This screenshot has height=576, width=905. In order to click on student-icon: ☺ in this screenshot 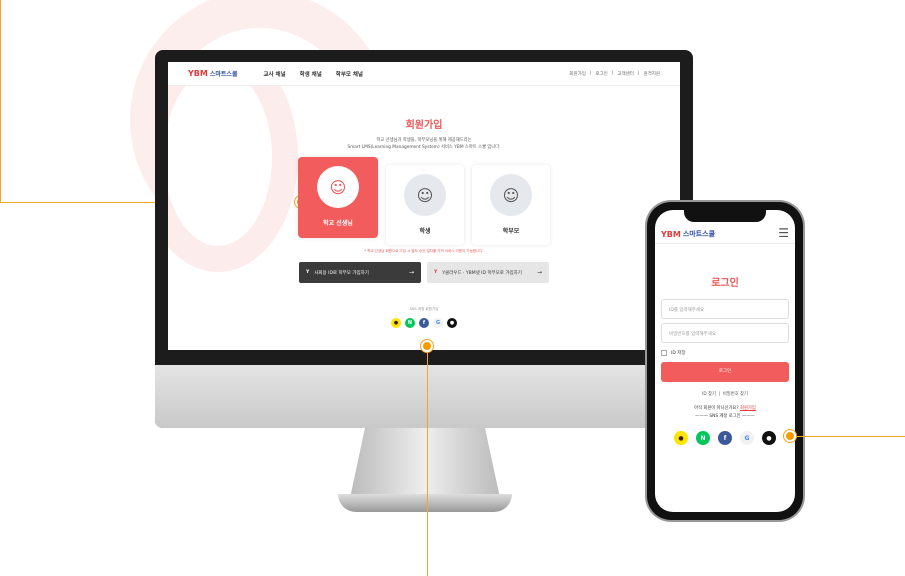, I will do `click(425, 195)`.